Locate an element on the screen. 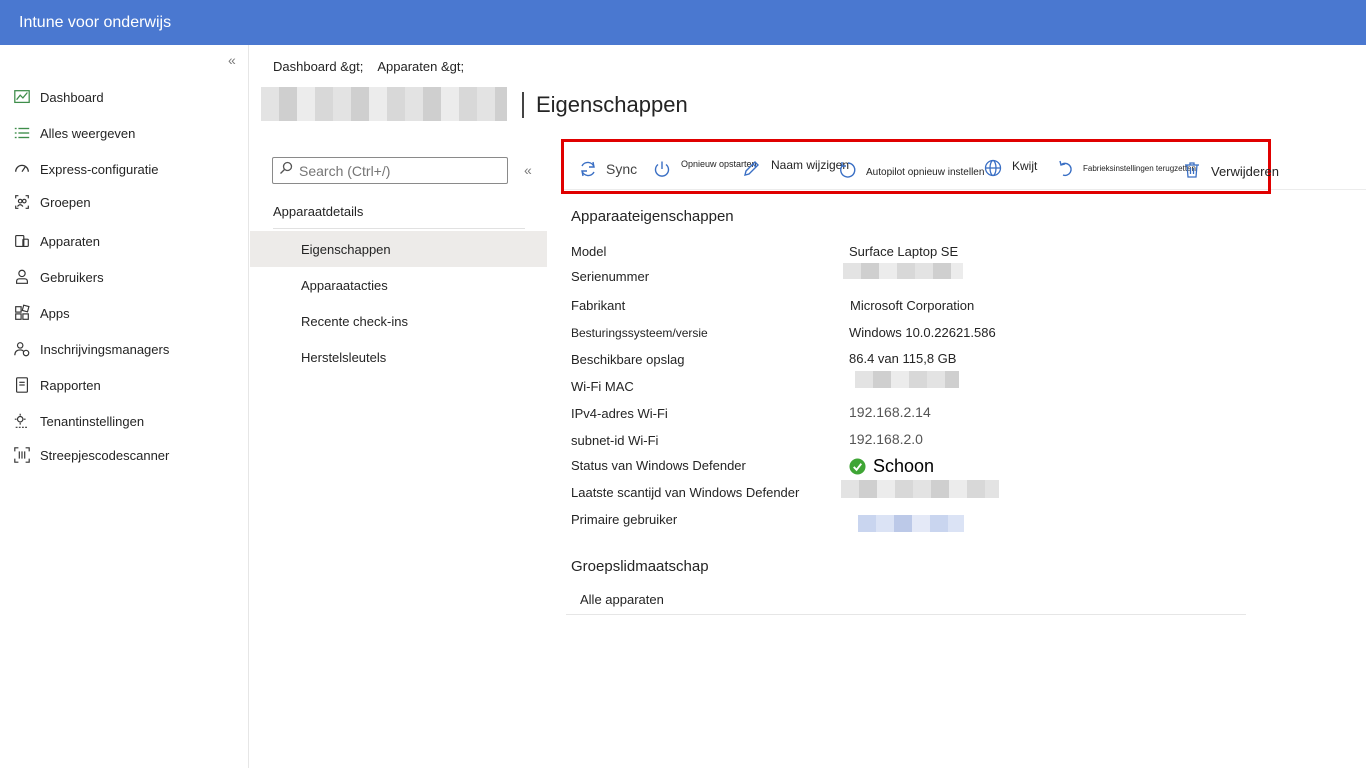 The image size is (1366, 768). nav-item-label: Rapporten is located at coordinates (70, 385).